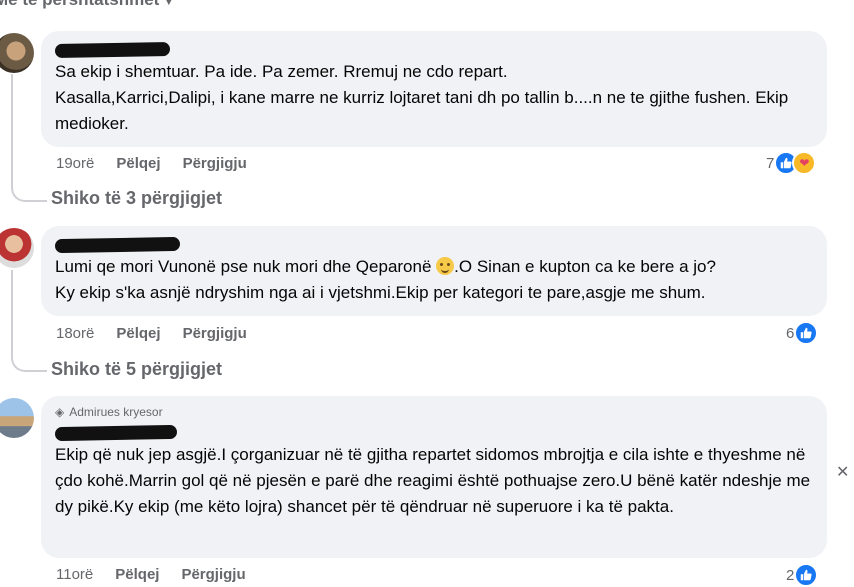 The width and height of the screenshot is (854, 587). What do you see at coordinates (804, 163) in the screenshot?
I see `care-icon: ❤` at bounding box center [804, 163].